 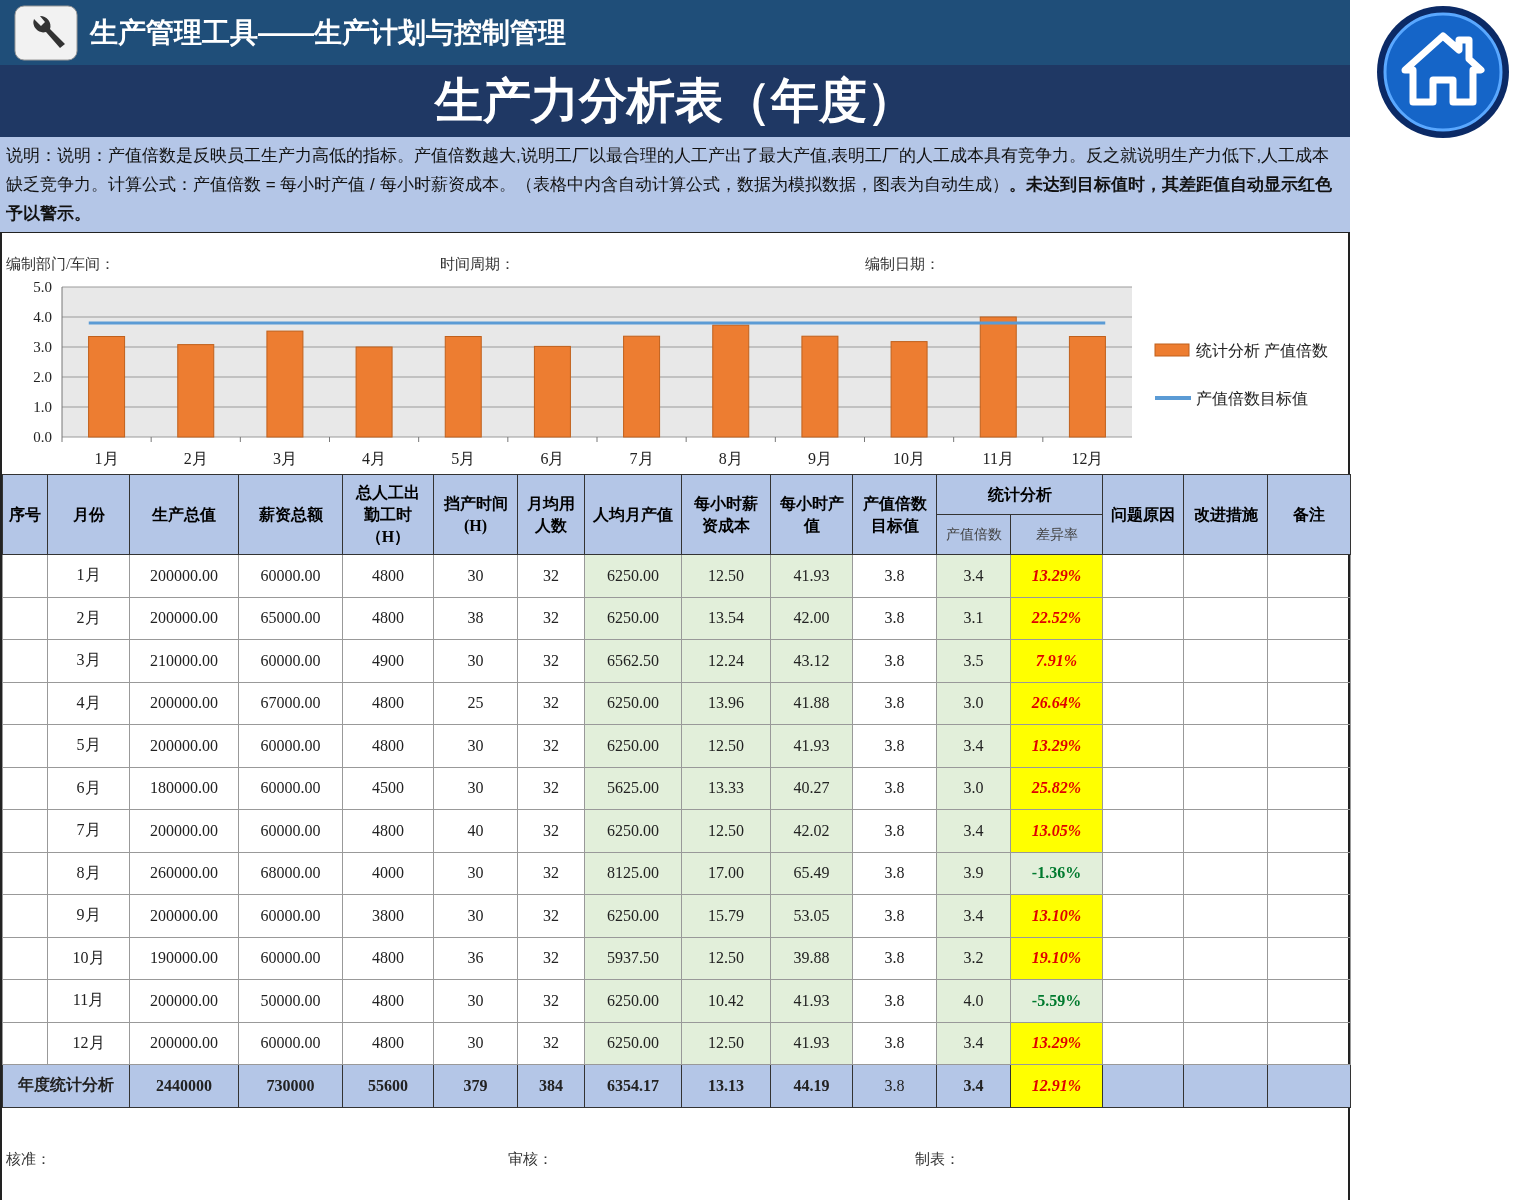 What do you see at coordinates (1056, 915) in the screenshot?
I see `variance-cell: 13.10%` at bounding box center [1056, 915].